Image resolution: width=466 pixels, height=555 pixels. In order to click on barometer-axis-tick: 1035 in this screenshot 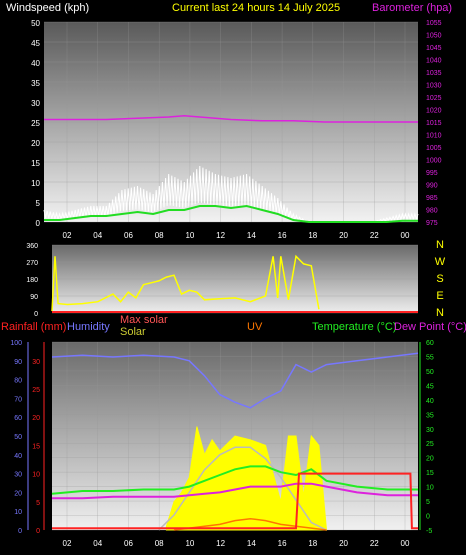, I will do `click(434, 73)`.